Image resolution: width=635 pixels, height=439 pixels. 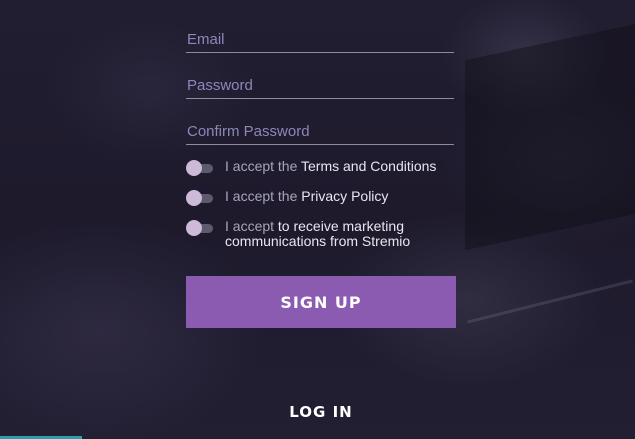 What do you see at coordinates (550, 301) in the screenshot?
I see `background-laptop-edge` at bounding box center [550, 301].